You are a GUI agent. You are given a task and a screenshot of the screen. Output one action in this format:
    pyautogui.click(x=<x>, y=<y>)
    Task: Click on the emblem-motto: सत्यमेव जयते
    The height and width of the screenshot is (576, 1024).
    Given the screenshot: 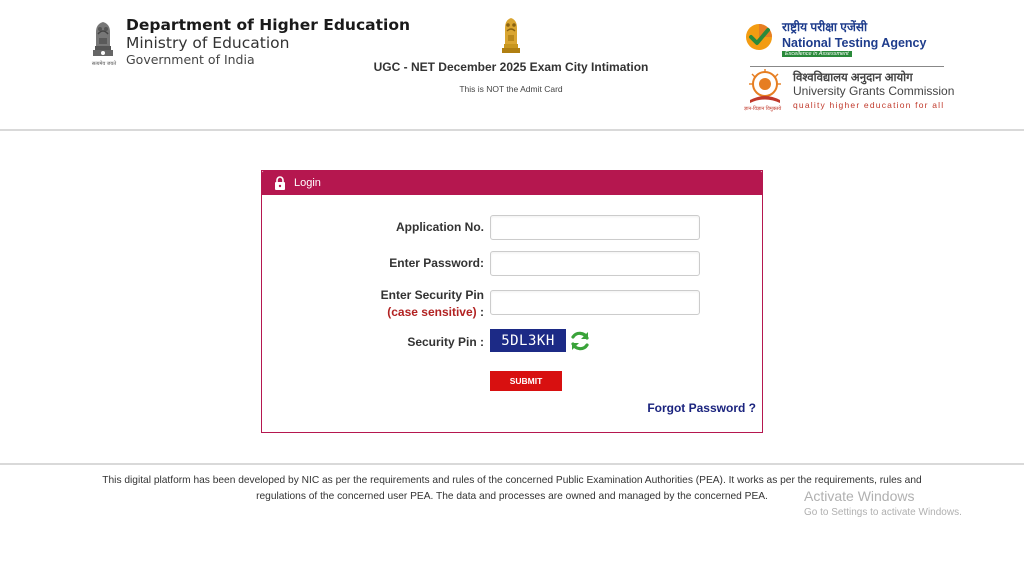 What is the action you would take?
    pyautogui.click(x=104, y=64)
    